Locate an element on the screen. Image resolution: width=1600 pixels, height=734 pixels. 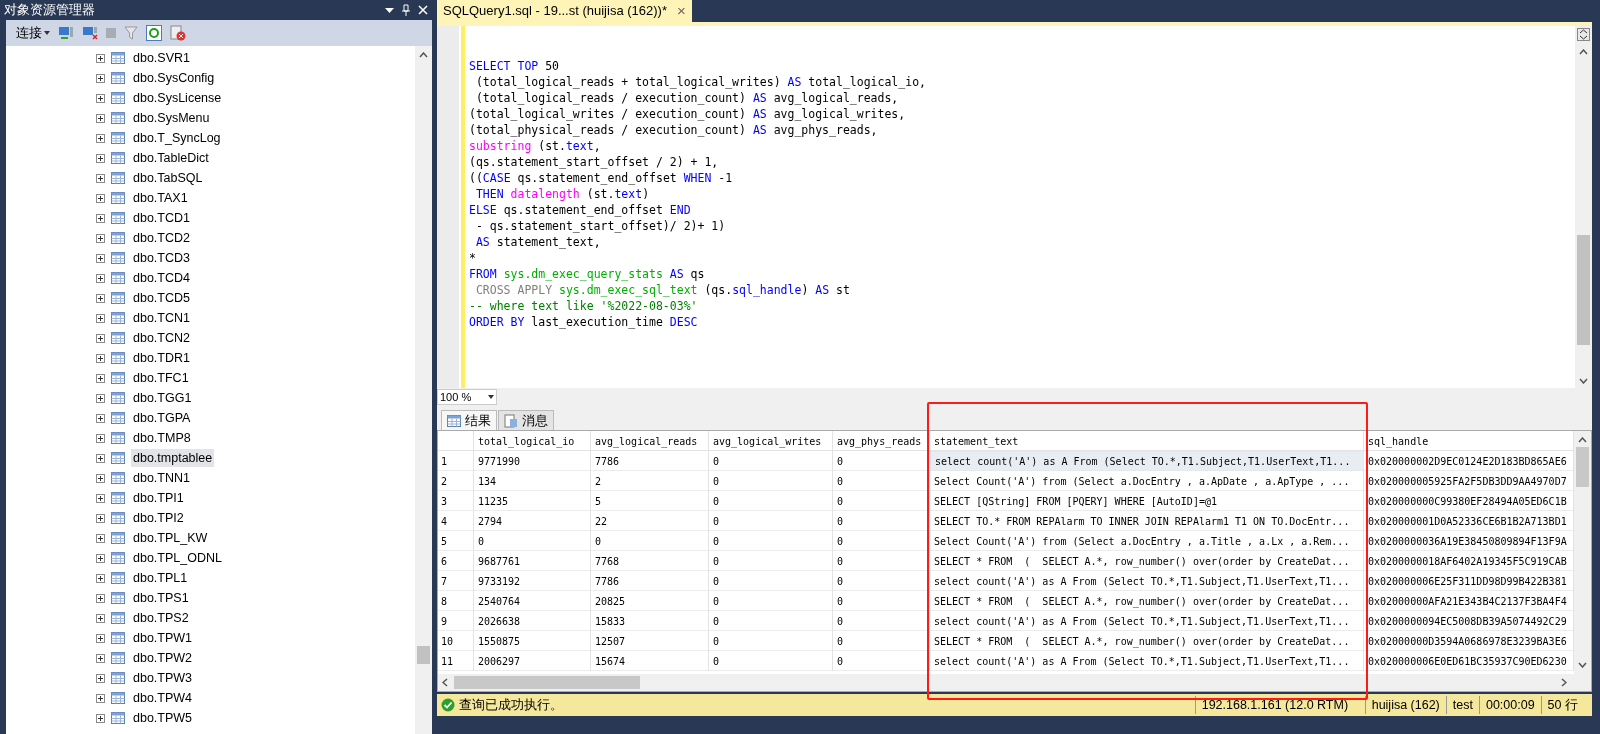
table-node: dbo.TCN2 is located at coordinates (161, 338).